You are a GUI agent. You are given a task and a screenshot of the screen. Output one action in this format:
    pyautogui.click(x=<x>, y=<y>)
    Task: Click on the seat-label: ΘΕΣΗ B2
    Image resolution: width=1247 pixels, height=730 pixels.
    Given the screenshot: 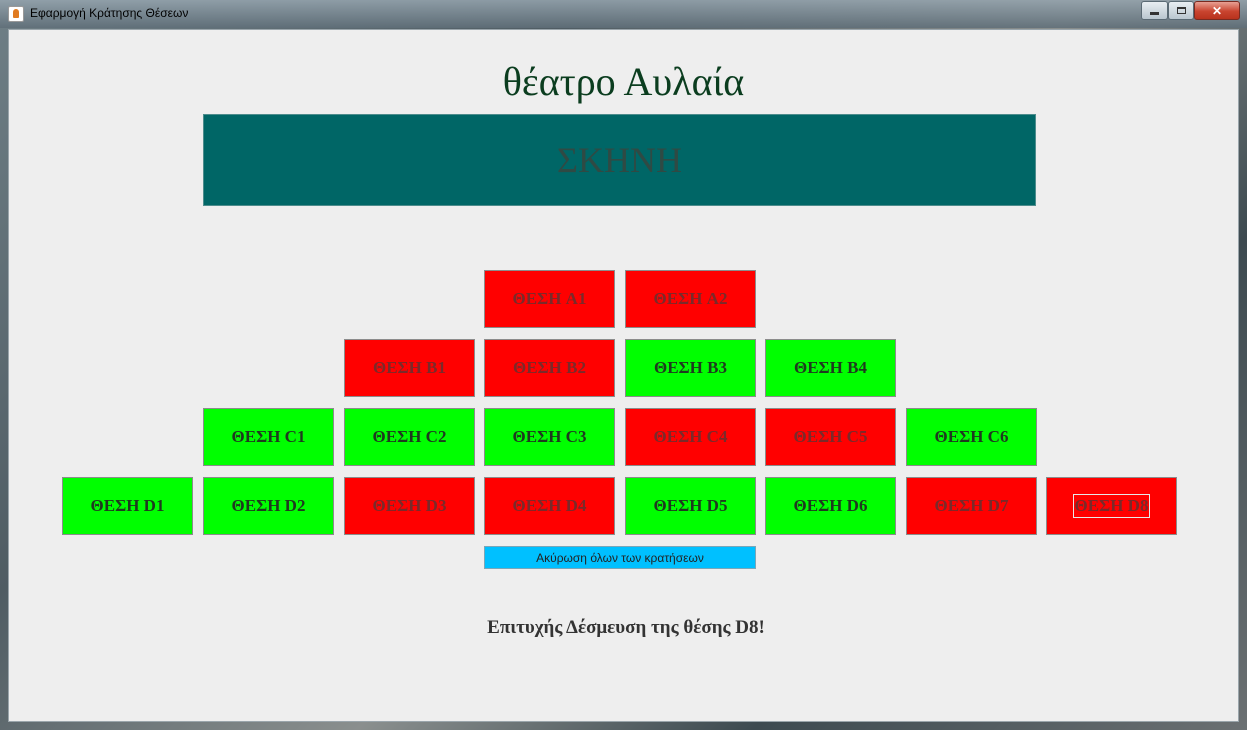 What is the action you would take?
    pyautogui.click(x=549, y=367)
    